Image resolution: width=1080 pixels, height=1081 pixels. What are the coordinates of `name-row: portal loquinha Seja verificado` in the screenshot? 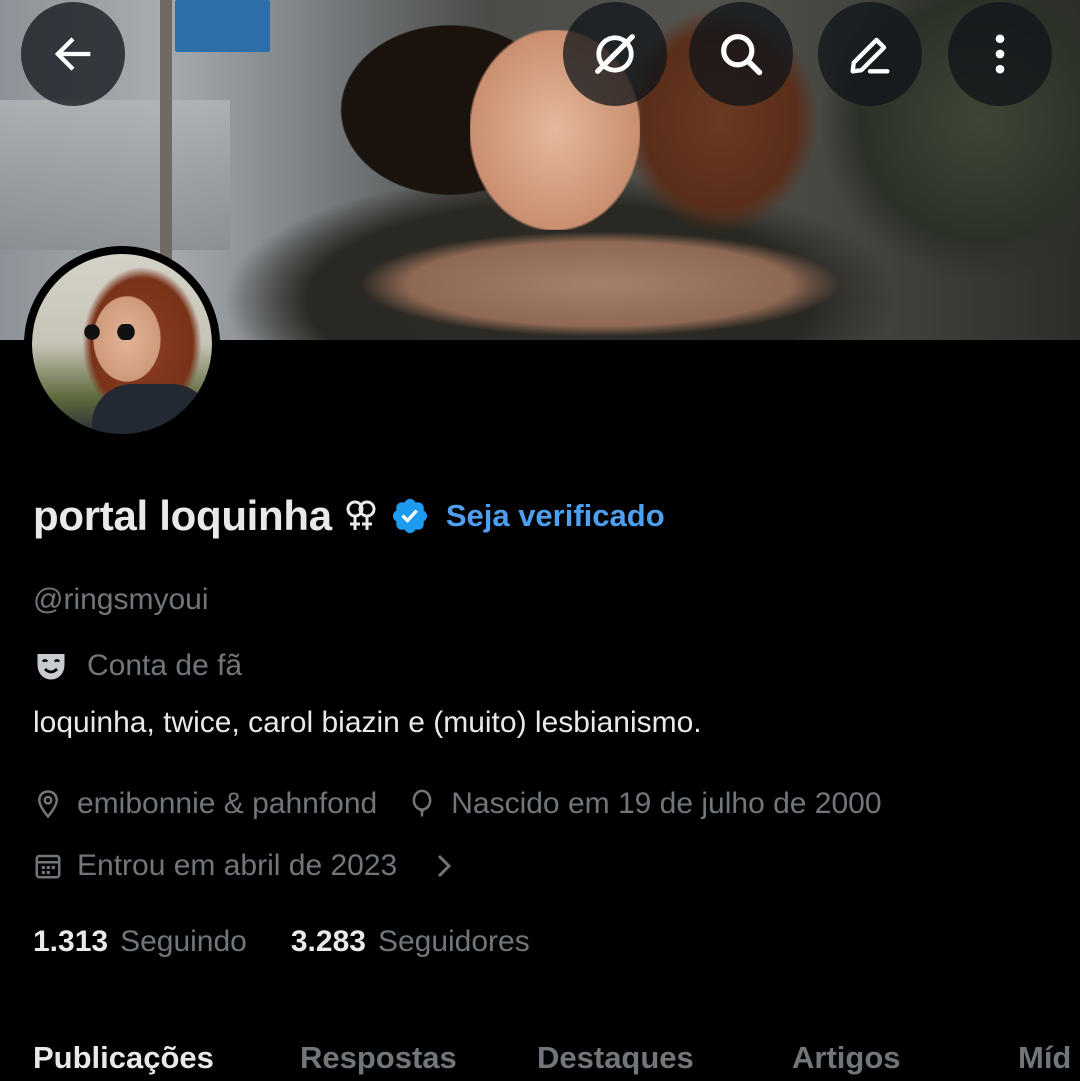 It's located at (349, 516).